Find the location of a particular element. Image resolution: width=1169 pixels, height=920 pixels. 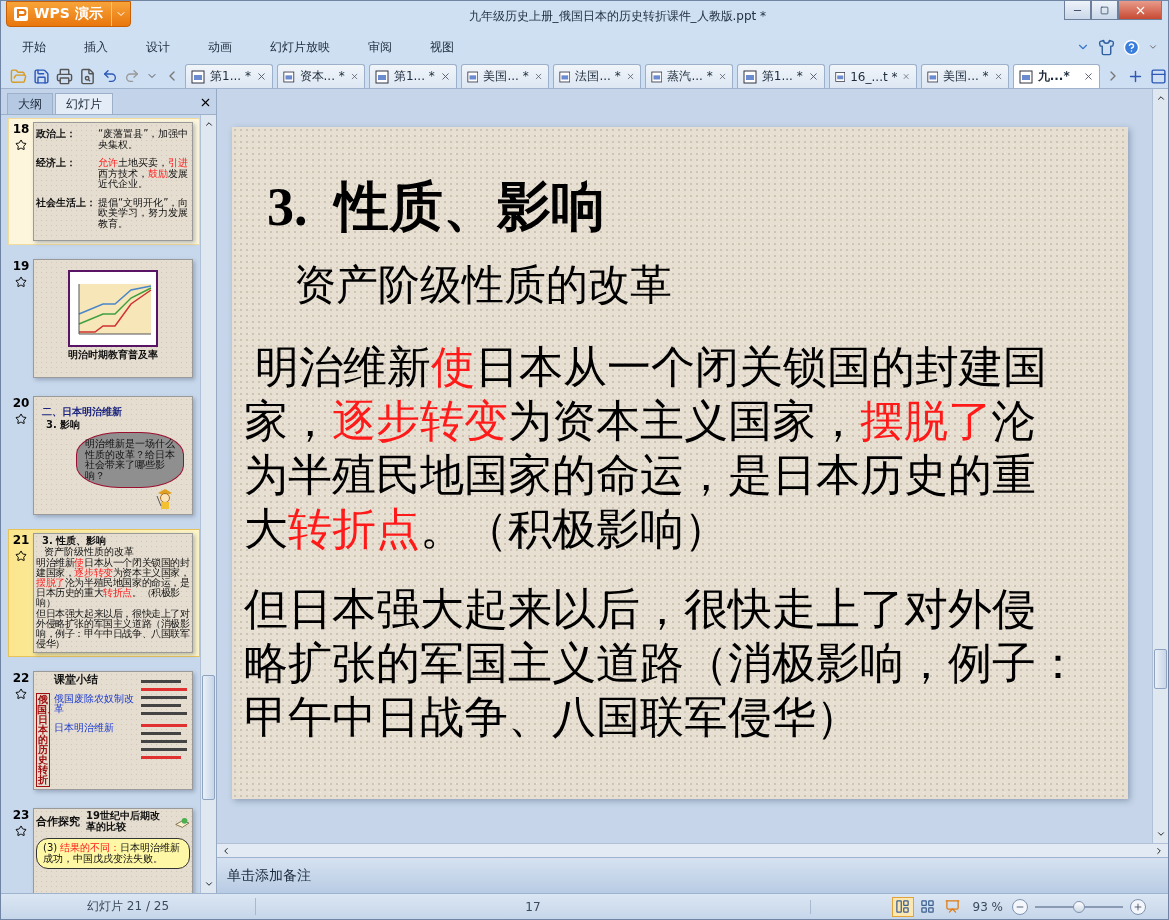

thumb-subtitle: 19世纪中后期改革的比较 is located at coordinates (123, 821).